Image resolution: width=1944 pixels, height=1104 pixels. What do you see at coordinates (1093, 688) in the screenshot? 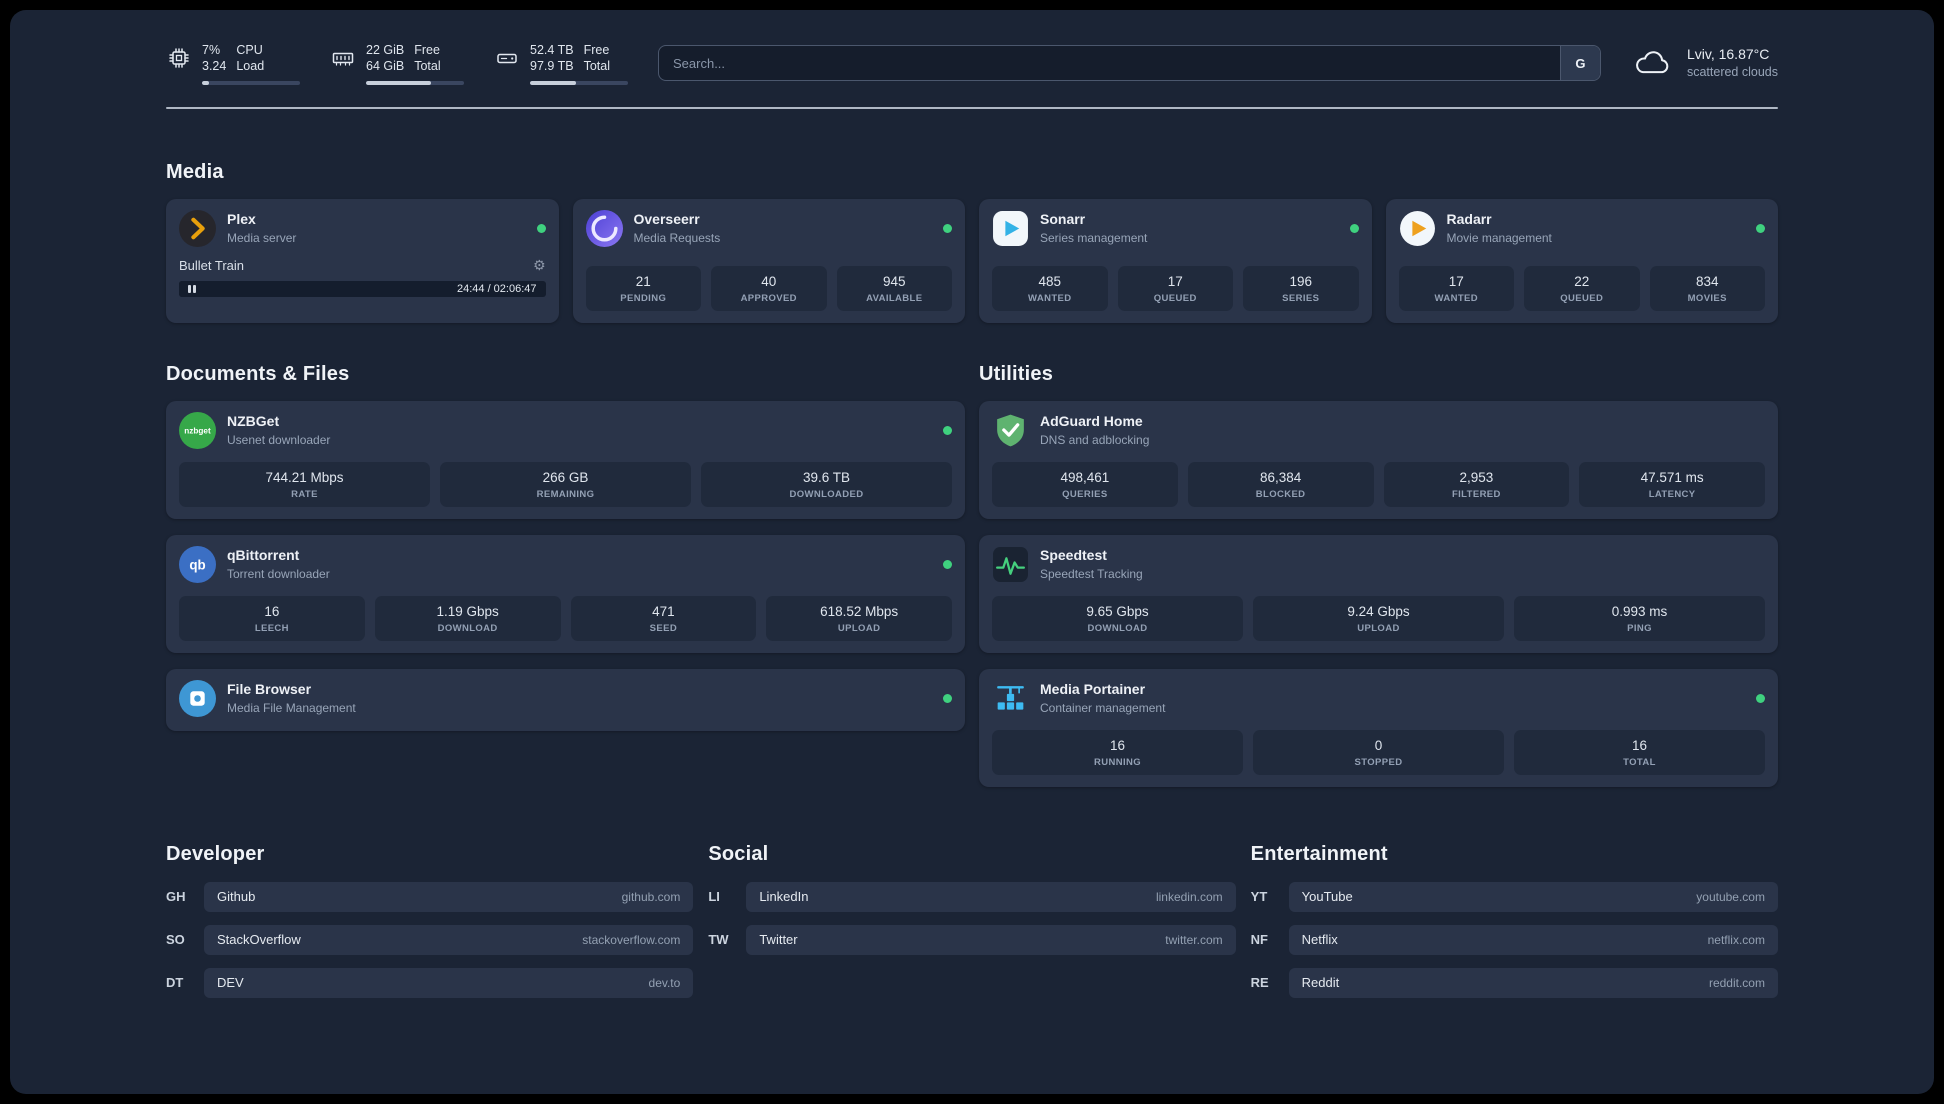
I see `service-name: Media Portainer` at bounding box center [1093, 688].